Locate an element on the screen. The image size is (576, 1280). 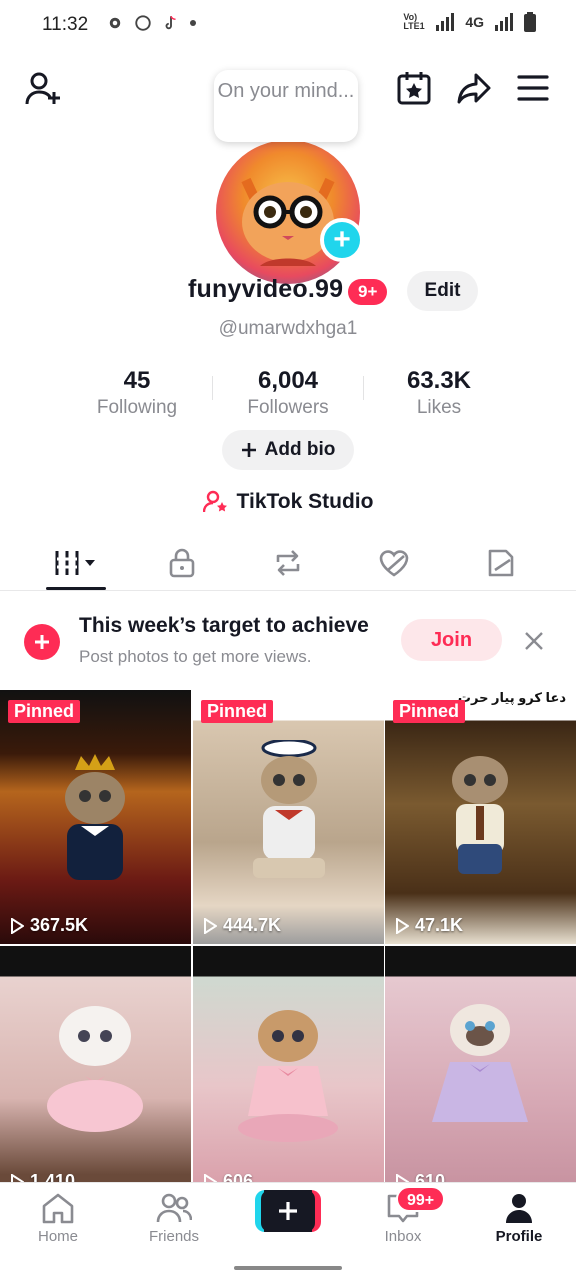
battery-icon is located at coordinates (530, 22).